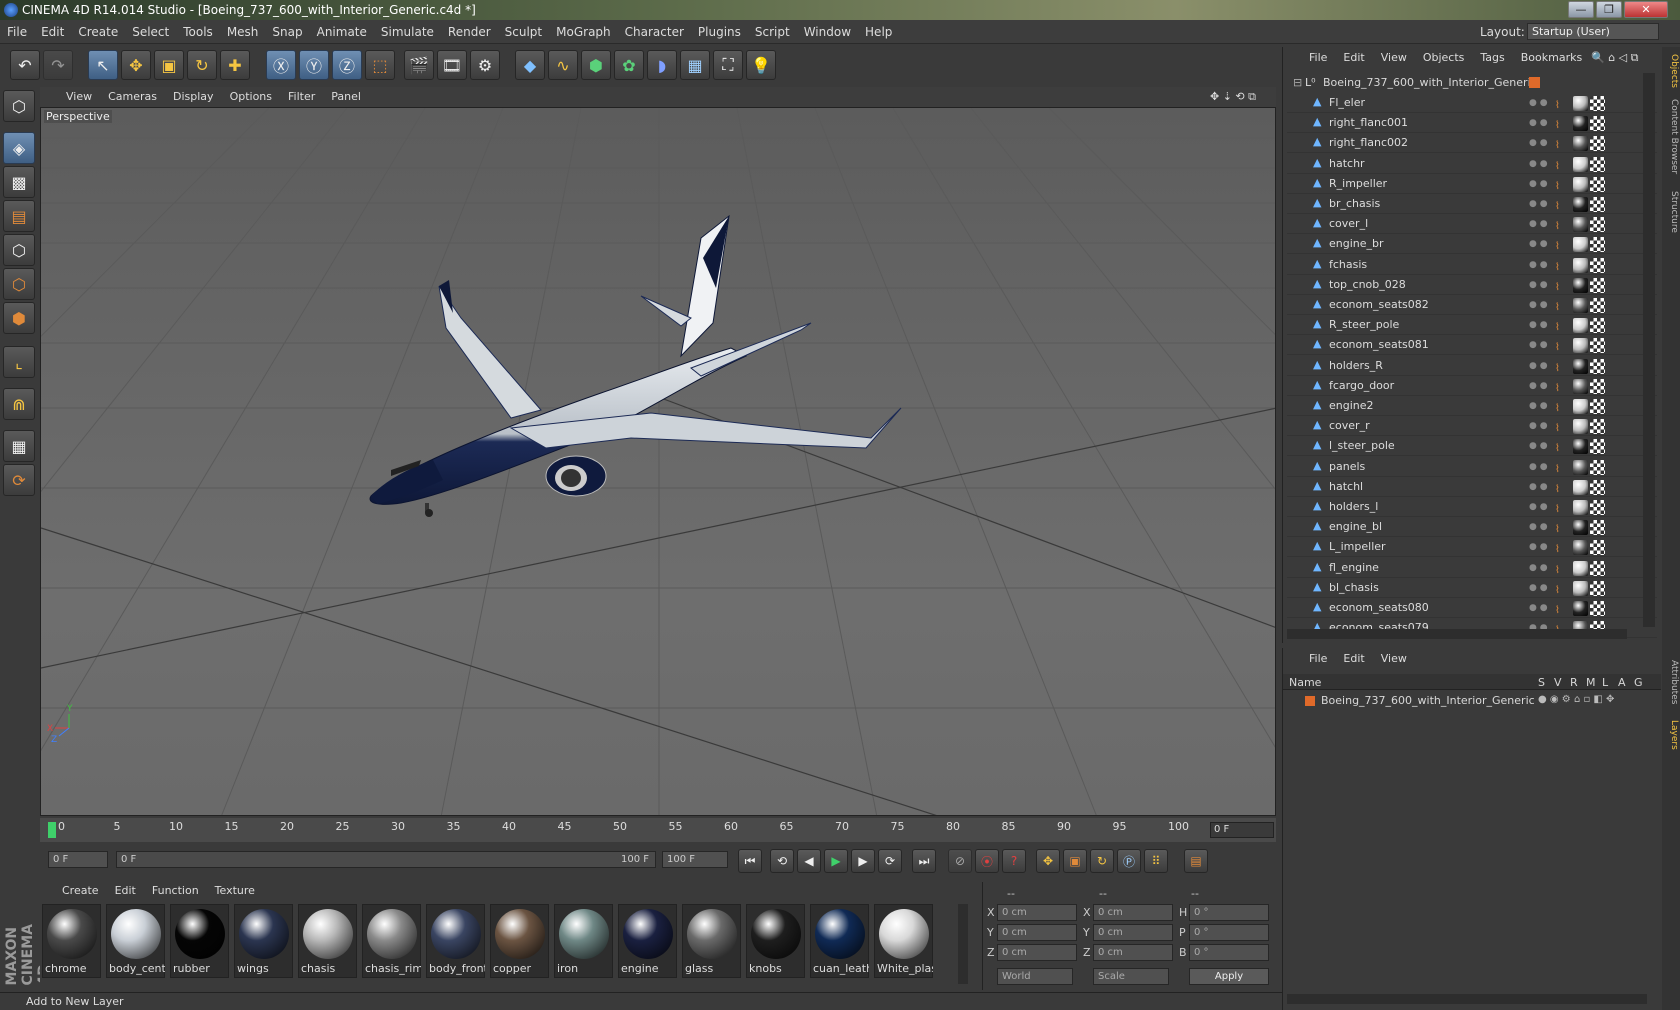 The height and width of the screenshot is (1010, 1680). Describe the element at coordinates (1609, 9) in the screenshot. I see `maximize-button: ❐` at that location.